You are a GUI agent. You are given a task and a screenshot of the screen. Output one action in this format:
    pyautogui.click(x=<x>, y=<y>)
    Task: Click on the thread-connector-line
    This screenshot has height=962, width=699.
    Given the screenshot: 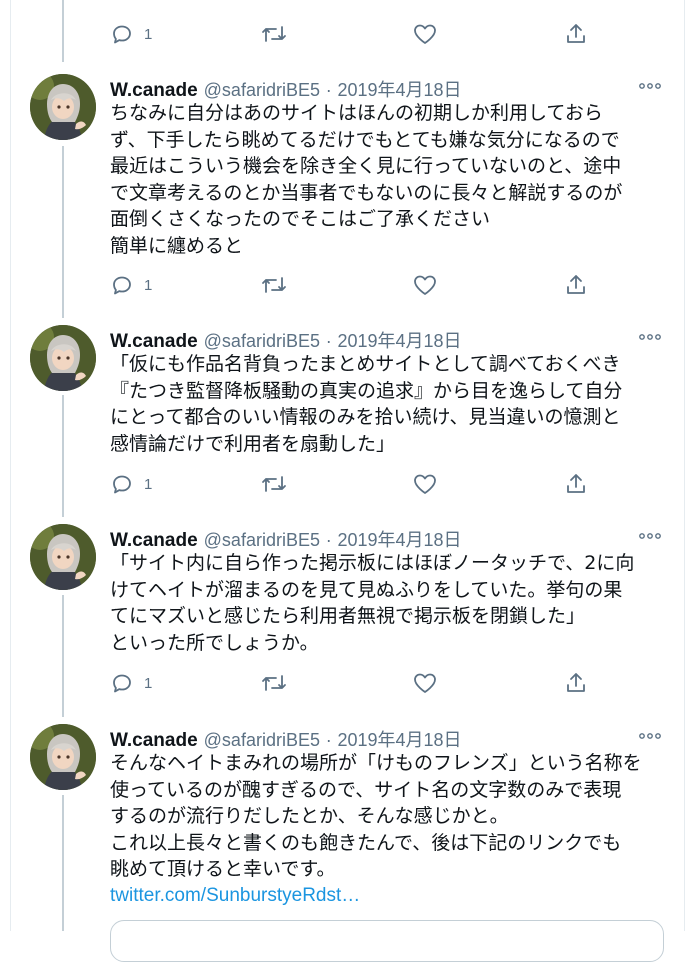 What is the action you would take?
    pyautogui.click(x=63, y=863)
    